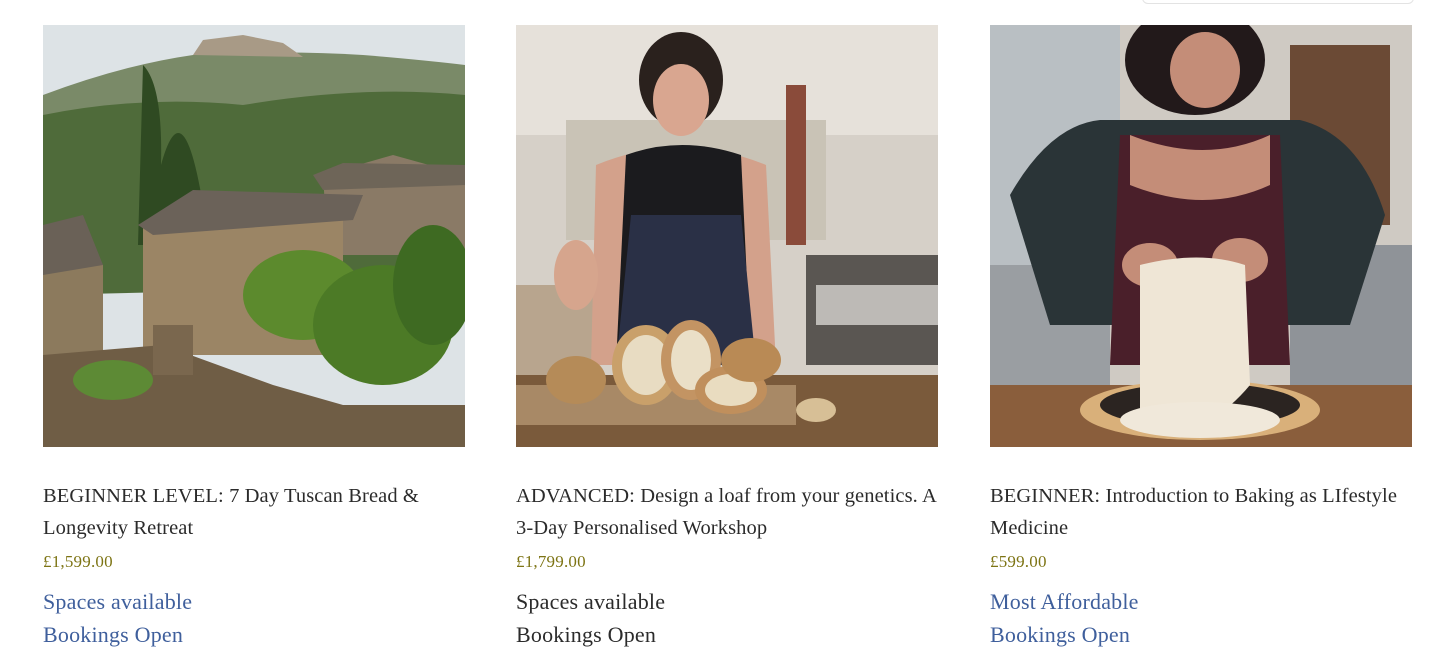  I want to click on product-price: £1,799.00, so click(551, 561).